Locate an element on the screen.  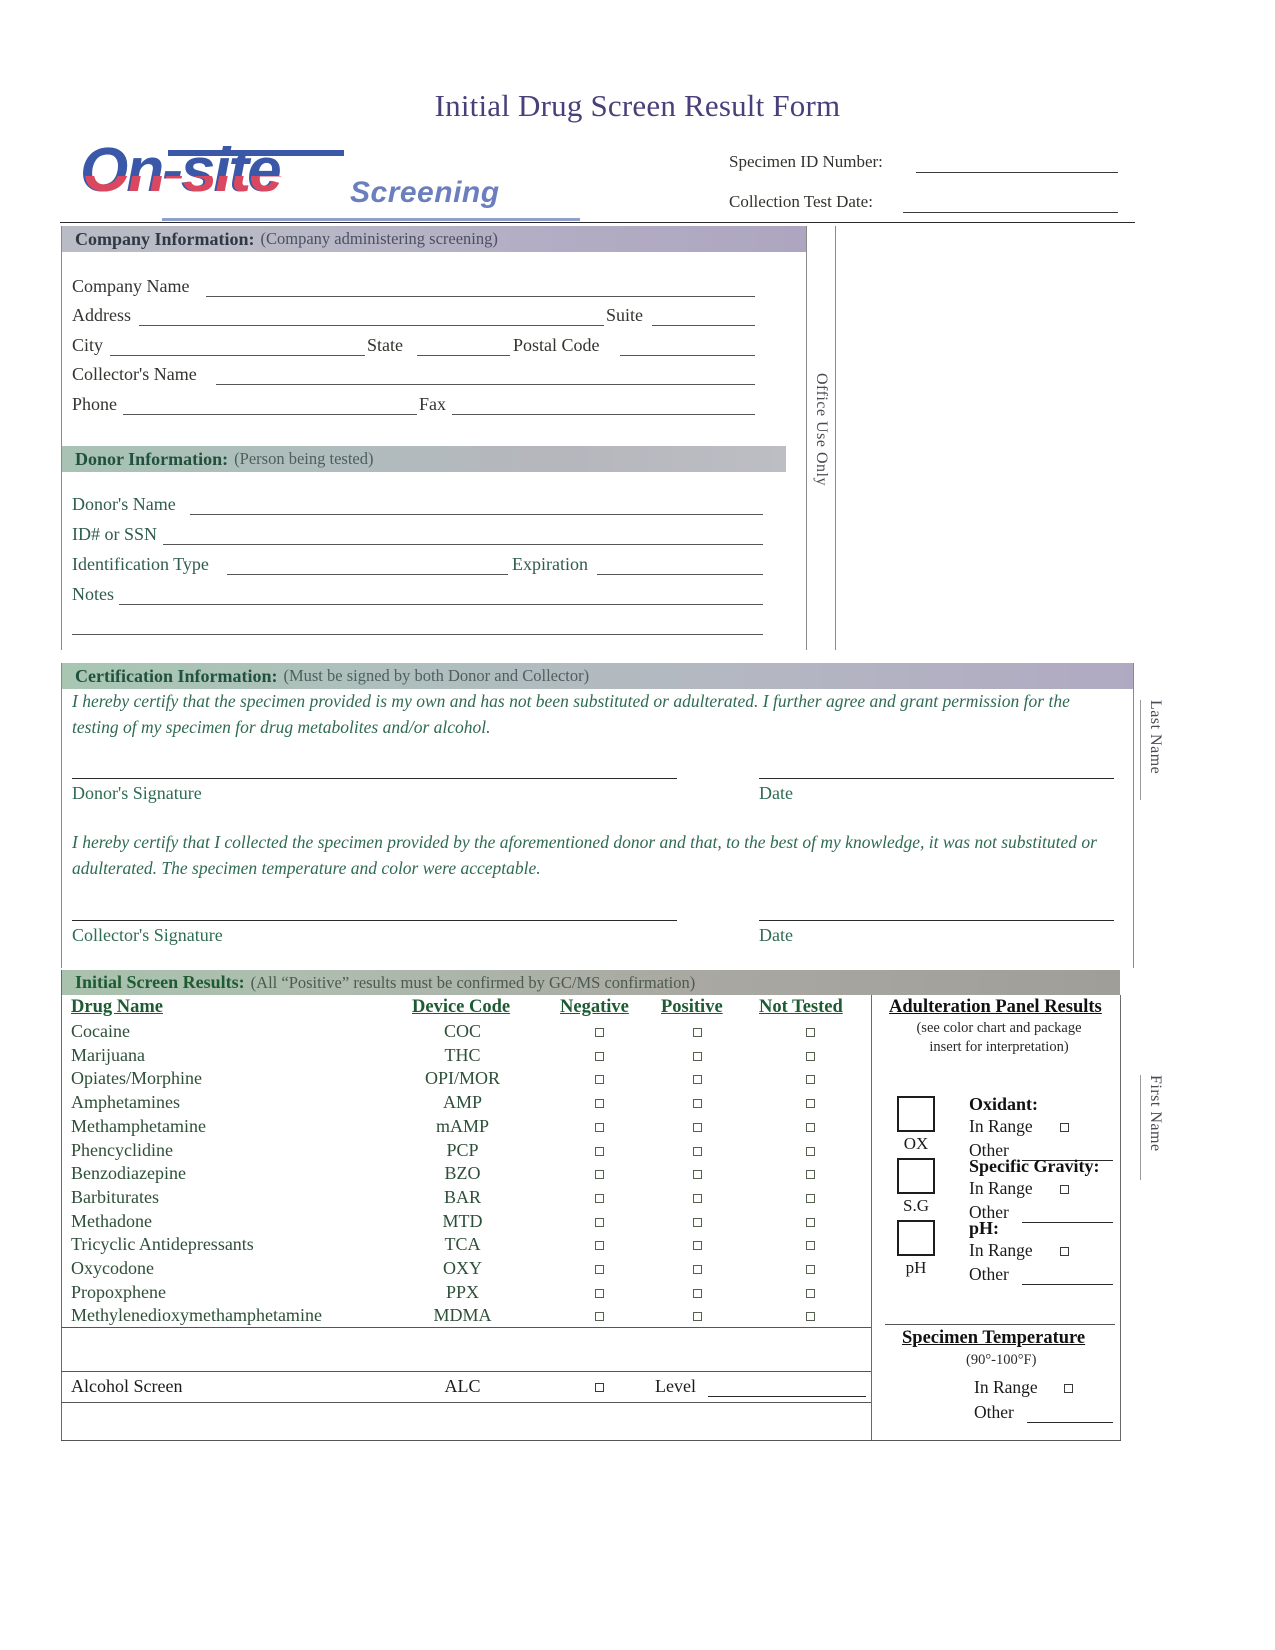
certification-section-heading: Certification Information: is located at coordinates (176, 675).